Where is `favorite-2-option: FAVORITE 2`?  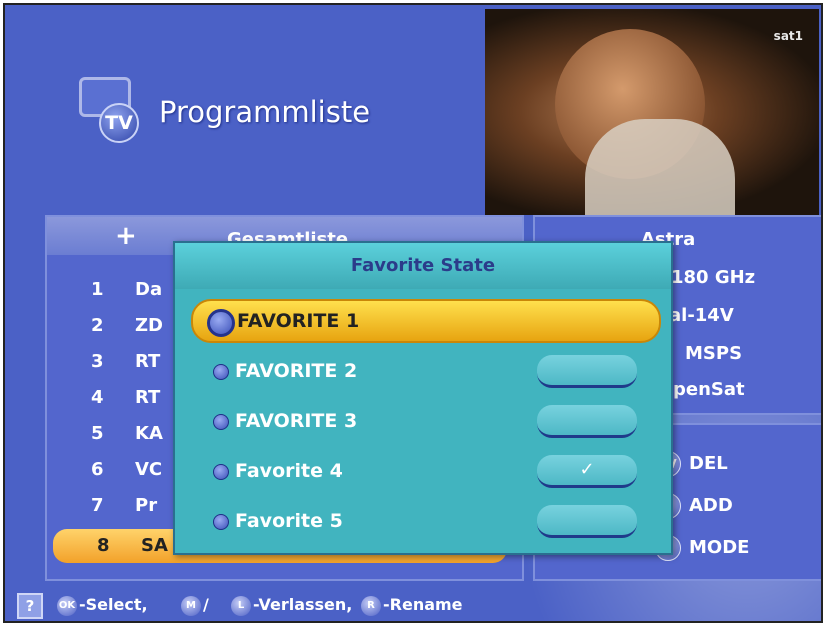
favorite-2-option: FAVORITE 2 is located at coordinates (424, 371).